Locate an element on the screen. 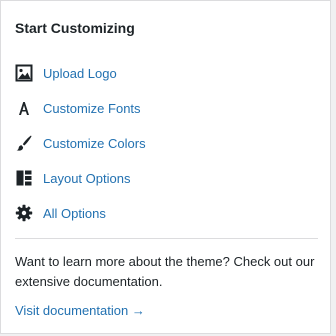 This screenshot has height=336, width=336. customize-colors-link: Customize Colors is located at coordinates (80, 143).